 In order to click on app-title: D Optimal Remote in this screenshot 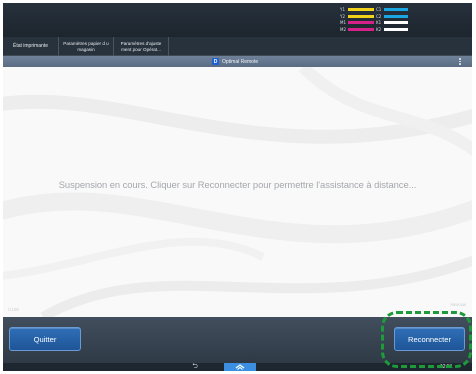, I will do `click(235, 61)`.